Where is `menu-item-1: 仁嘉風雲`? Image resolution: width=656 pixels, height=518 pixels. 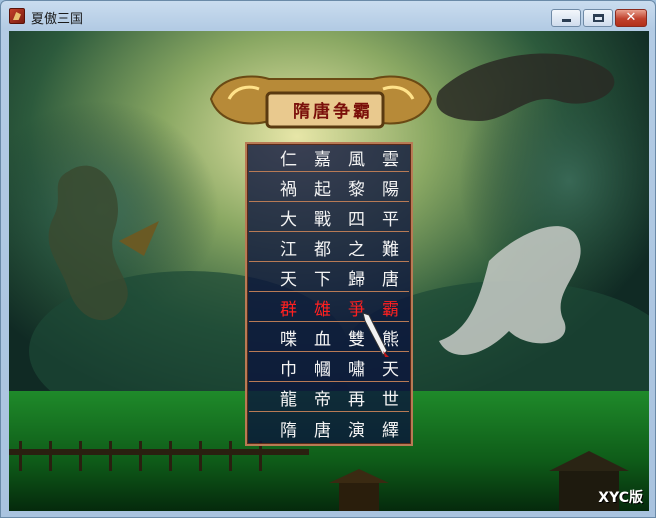
menu-item-1: 仁嘉風雲 is located at coordinates (329, 158).